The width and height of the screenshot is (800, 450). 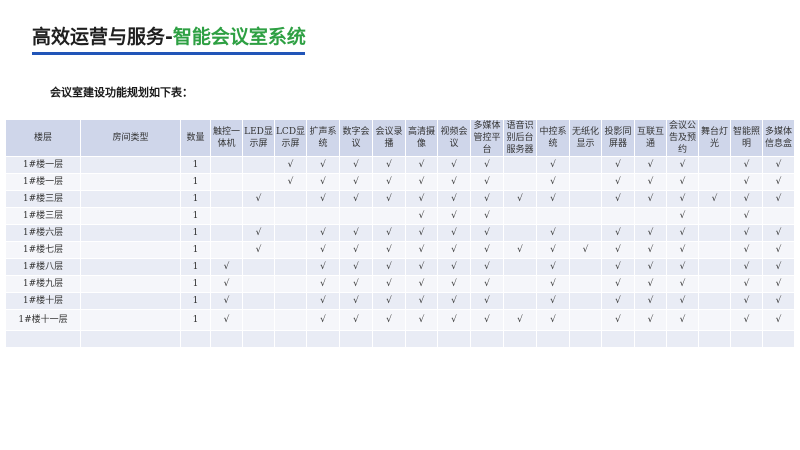 I want to click on column-header: 数字会议, so click(x=356, y=138).